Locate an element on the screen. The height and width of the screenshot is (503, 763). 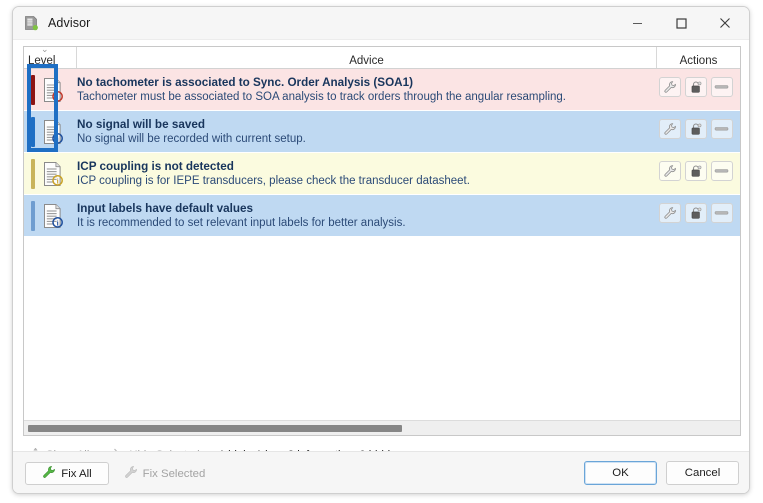
dialog-footer: Fix All Fix Selected OK Cancel is located at coordinates (381, 472).